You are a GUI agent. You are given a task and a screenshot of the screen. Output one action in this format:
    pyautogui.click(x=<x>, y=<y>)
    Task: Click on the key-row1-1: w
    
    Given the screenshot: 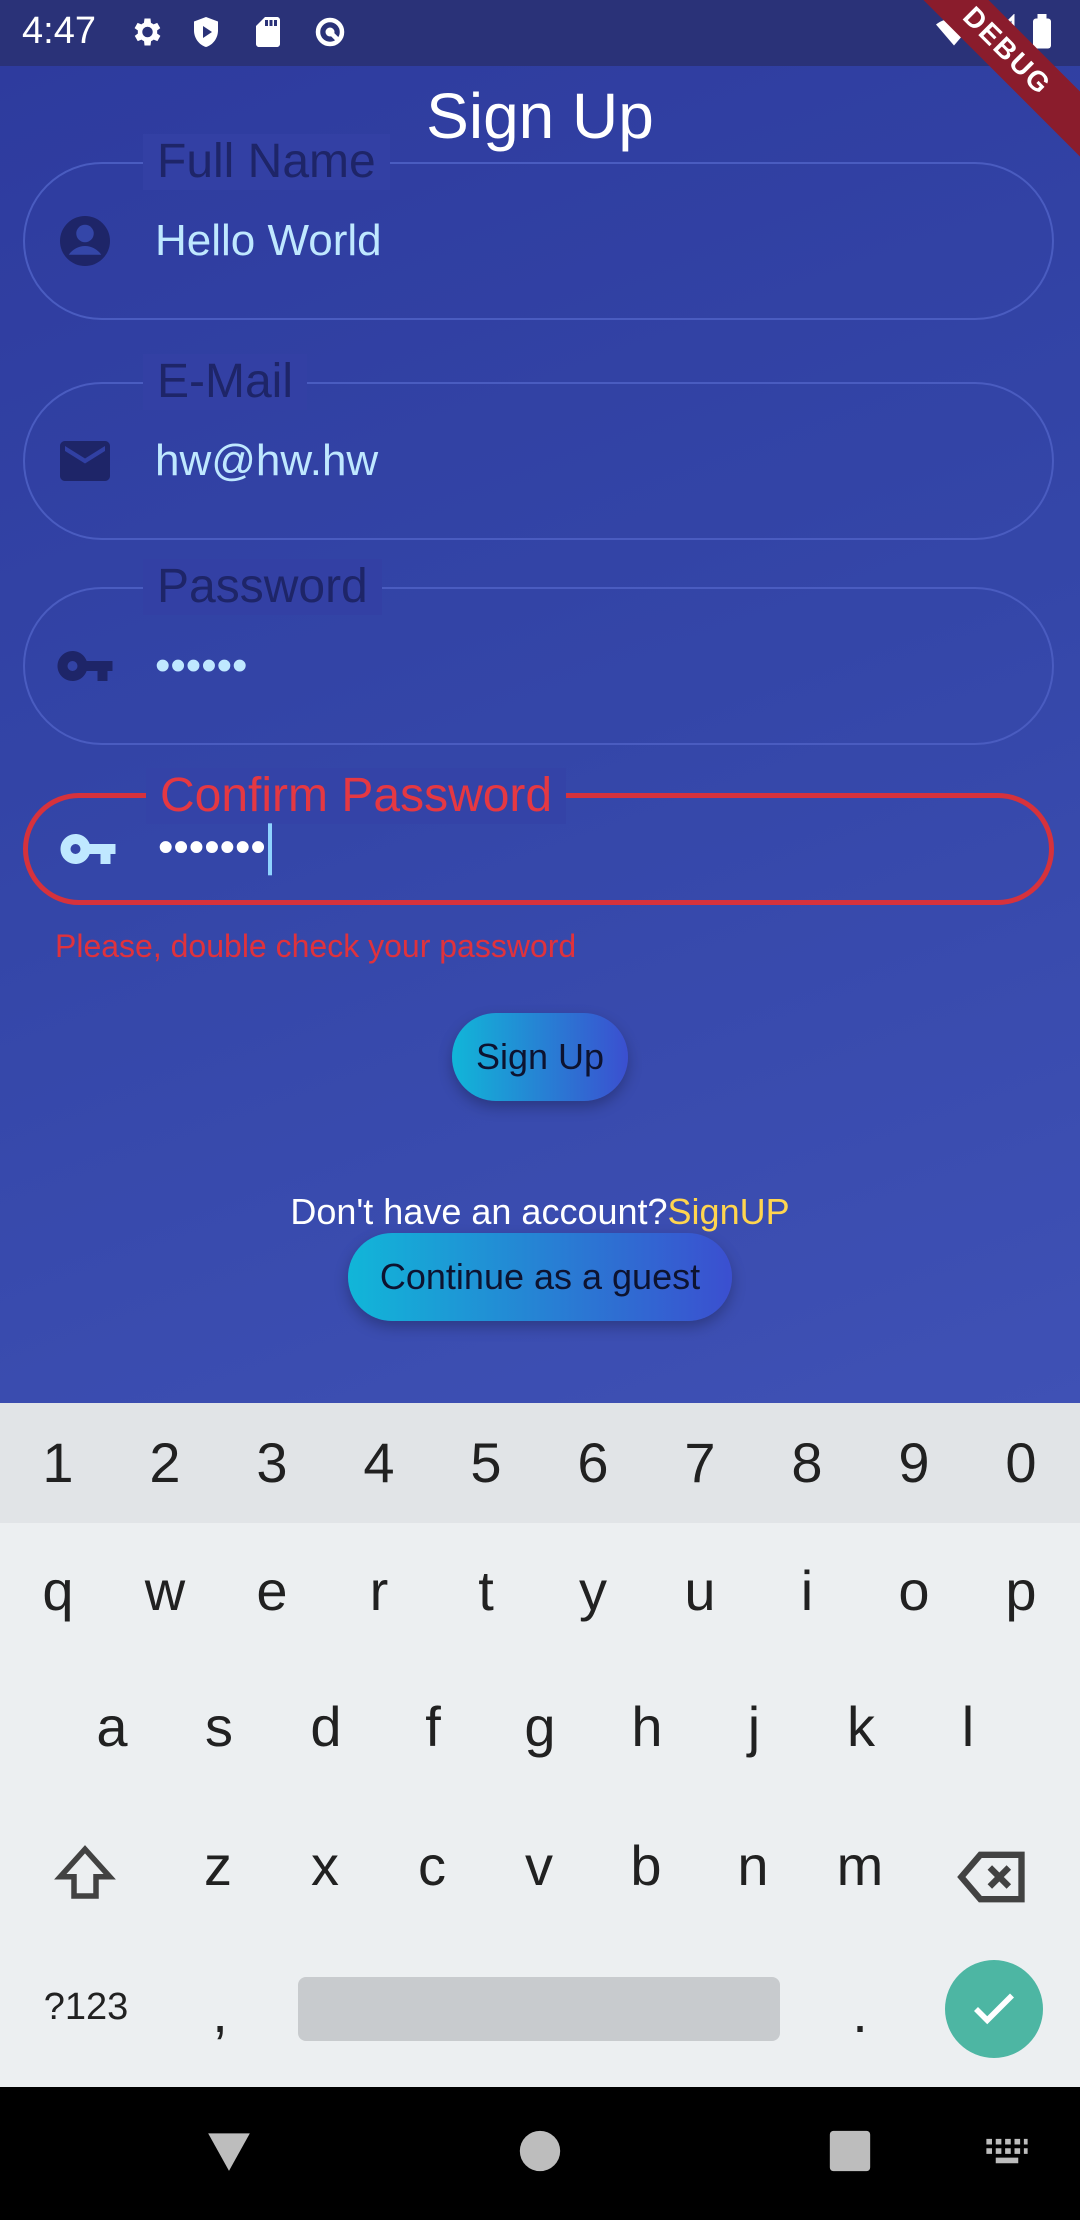 What is the action you would take?
    pyautogui.click(x=165, y=1591)
    